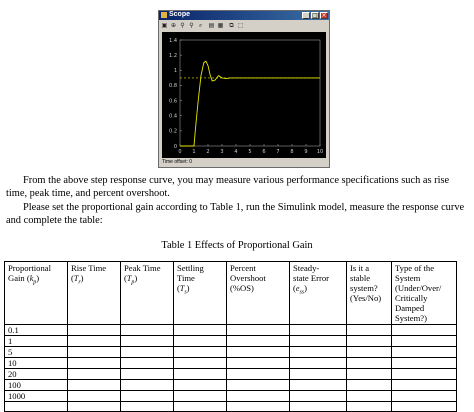 Image resolution: width=474 pixels, height=412 pixels. Describe the element at coordinates (311, 278) in the screenshot. I see `header-text: state Error` at that location.